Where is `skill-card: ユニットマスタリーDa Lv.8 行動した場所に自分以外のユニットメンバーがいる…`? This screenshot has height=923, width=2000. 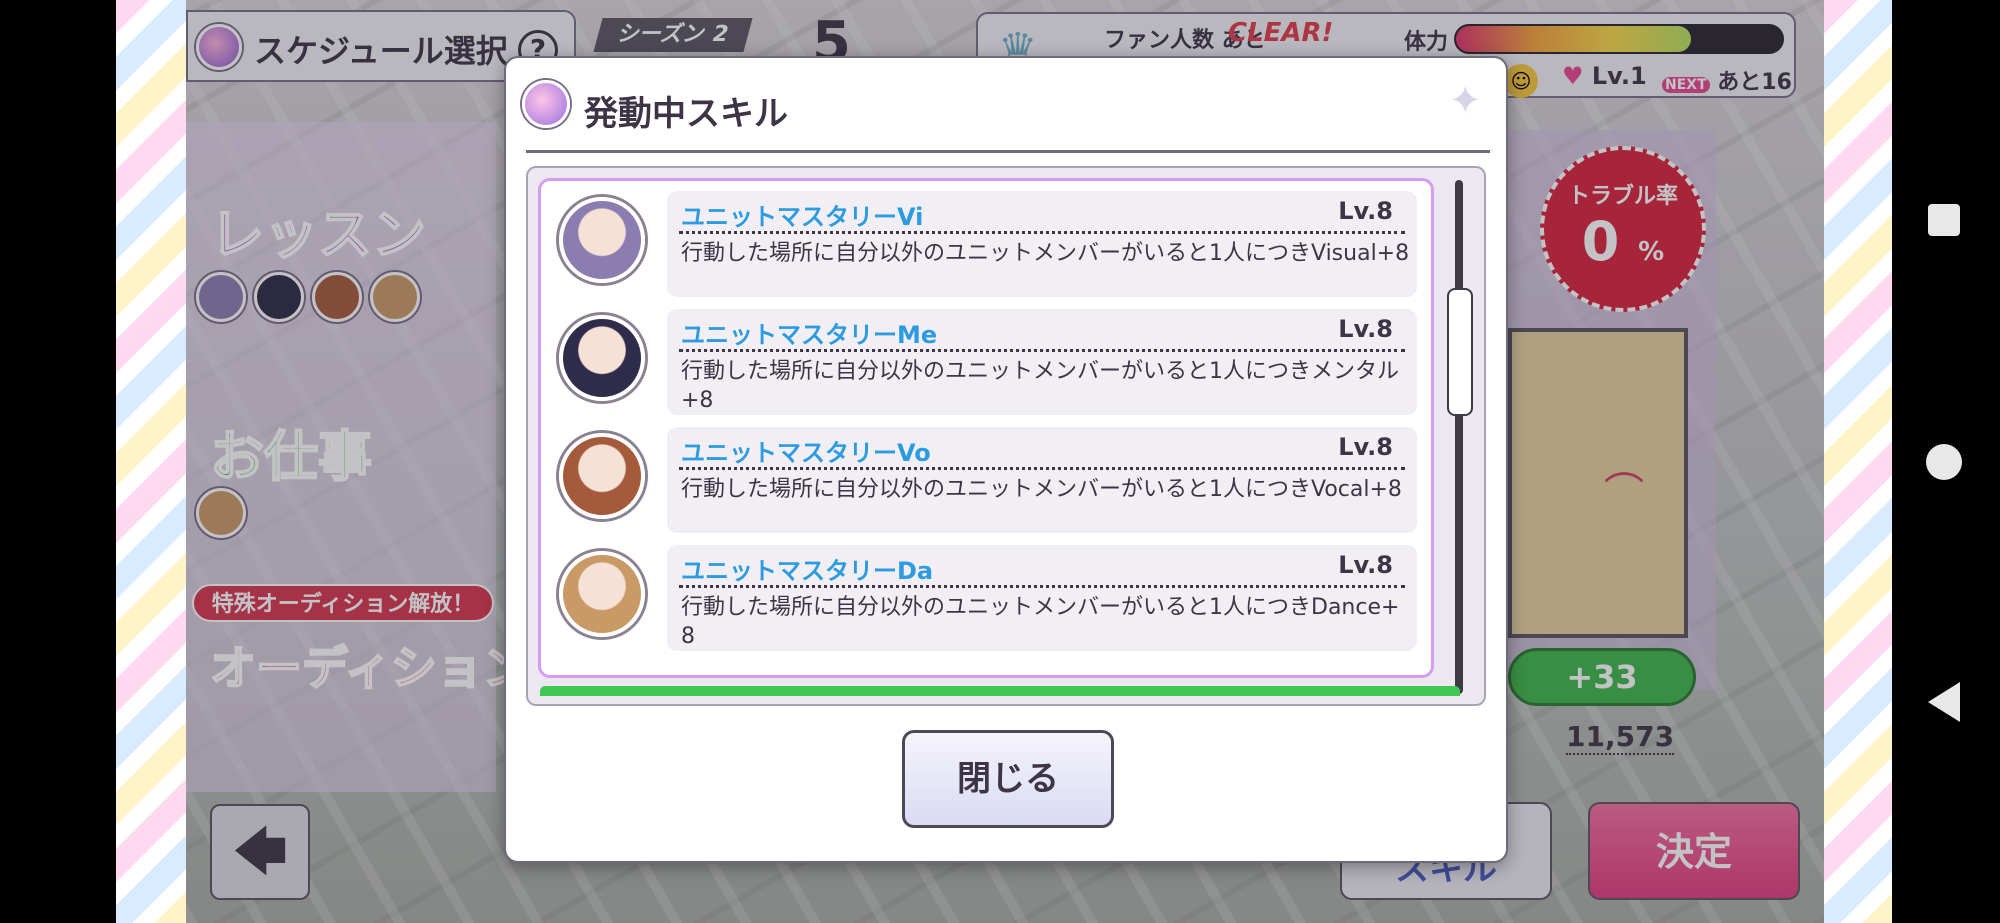
skill-card: ユニットマスタリーDa Lv.8 行動した場所に自分以外のユニットメンバーがいる… is located at coordinates (1042, 598).